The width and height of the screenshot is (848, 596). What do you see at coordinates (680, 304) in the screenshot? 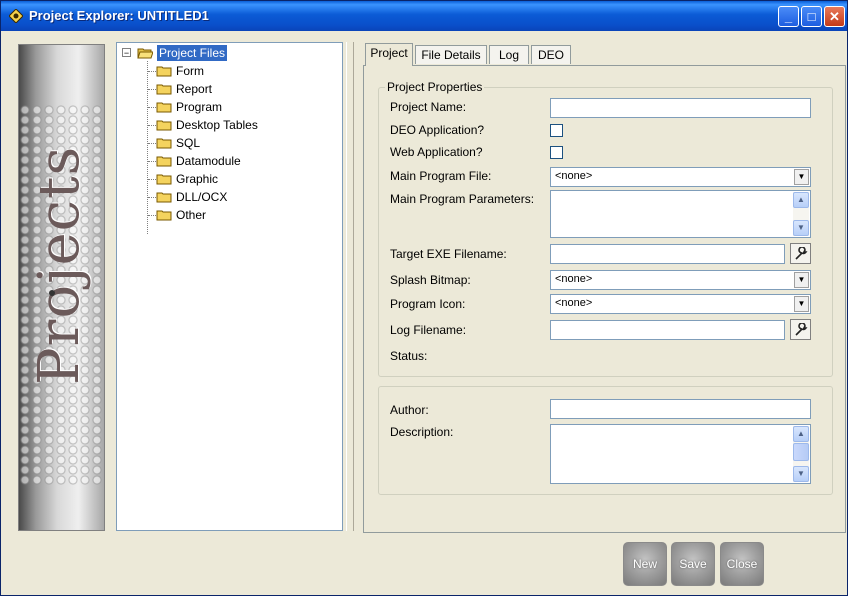
I see `program-icon-select: <none> ▼` at bounding box center [680, 304].